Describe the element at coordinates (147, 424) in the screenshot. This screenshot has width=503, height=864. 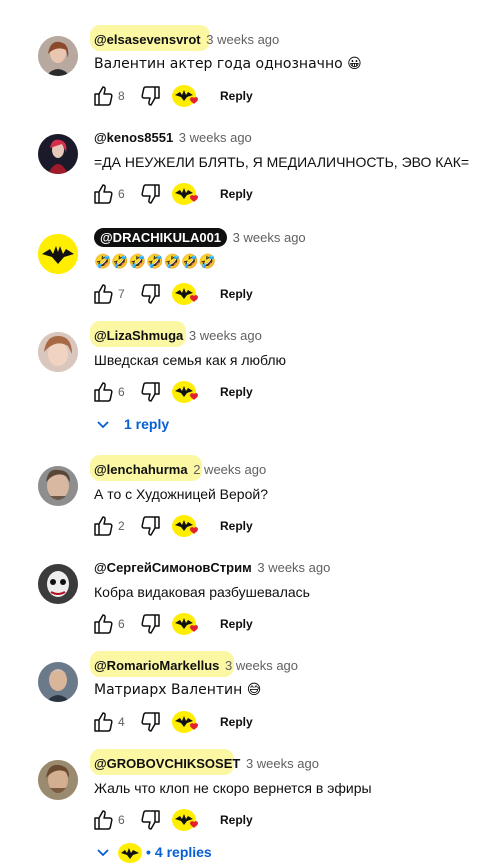
I see `replies-count: 1 reply` at that location.